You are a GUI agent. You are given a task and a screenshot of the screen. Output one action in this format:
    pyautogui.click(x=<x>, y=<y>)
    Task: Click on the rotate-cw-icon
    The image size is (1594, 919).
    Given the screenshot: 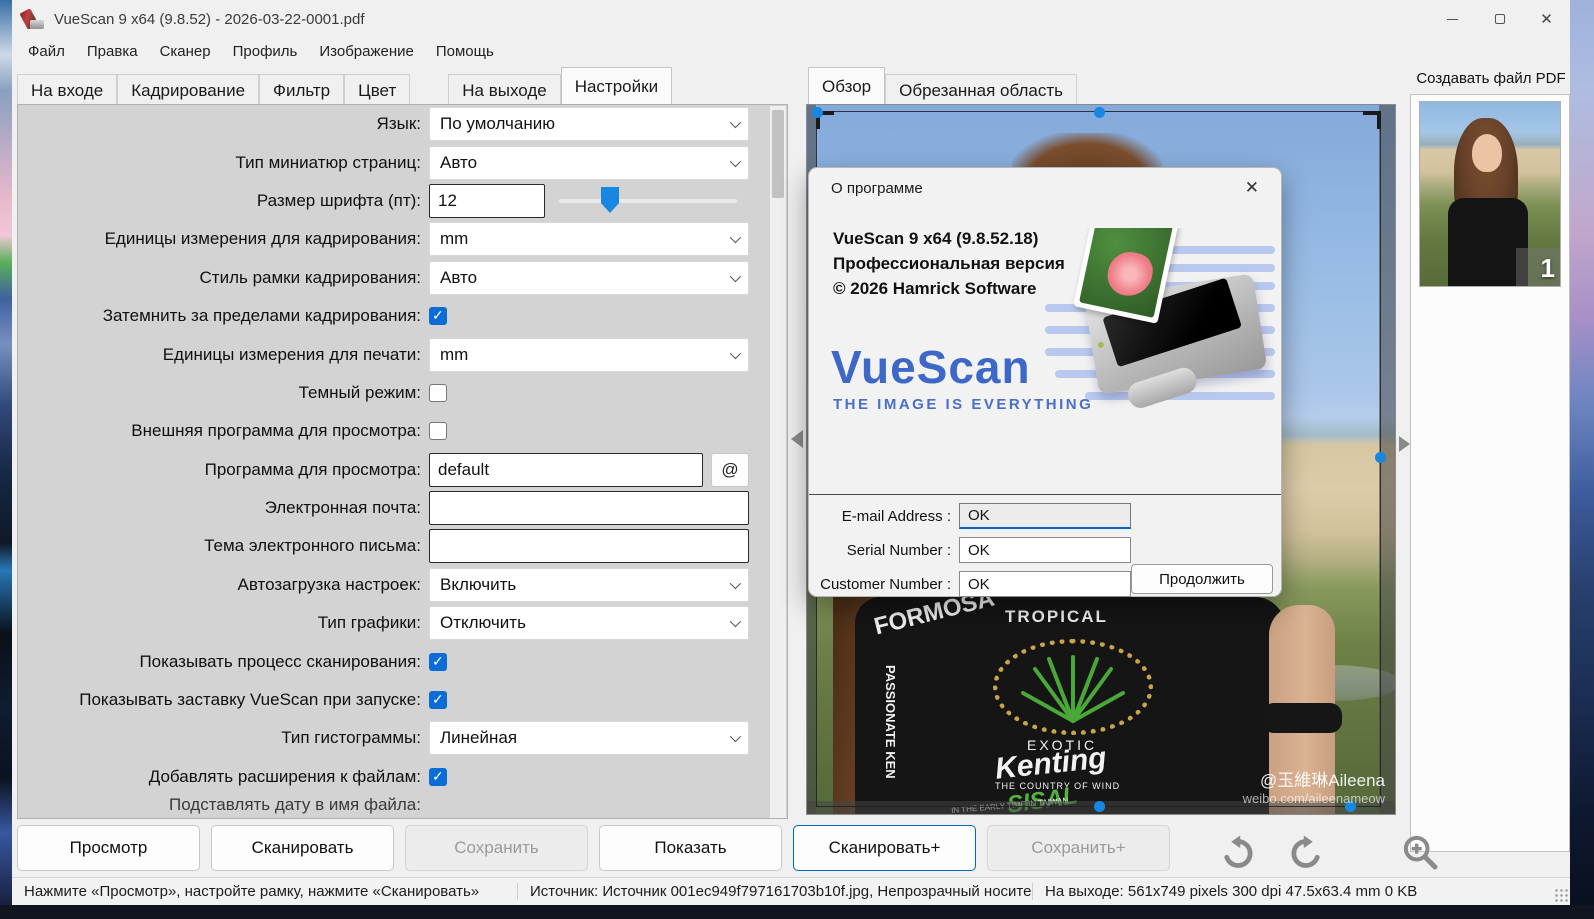 What is the action you would take?
    pyautogui.click(x=1305, y=851)
    